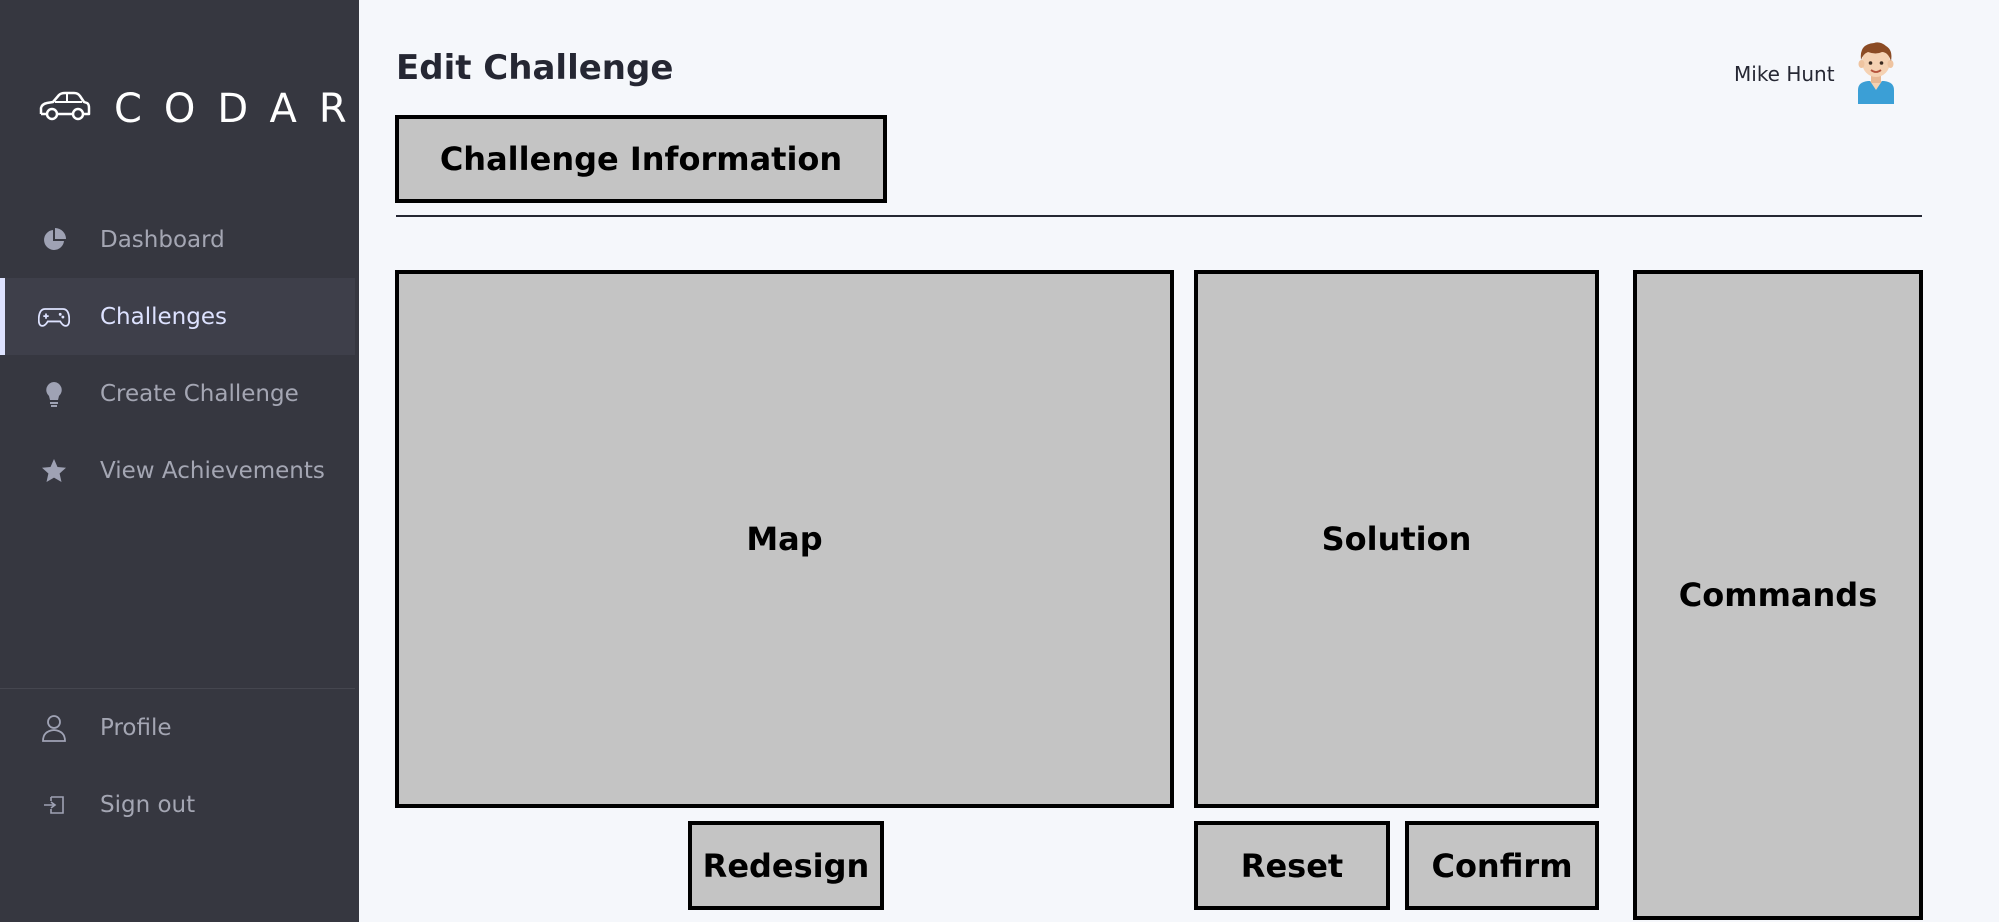 Image resolution: width=1999 pixels, height=922 pixels. I want to click on redesign-button: Redesign, so click(786, 865).